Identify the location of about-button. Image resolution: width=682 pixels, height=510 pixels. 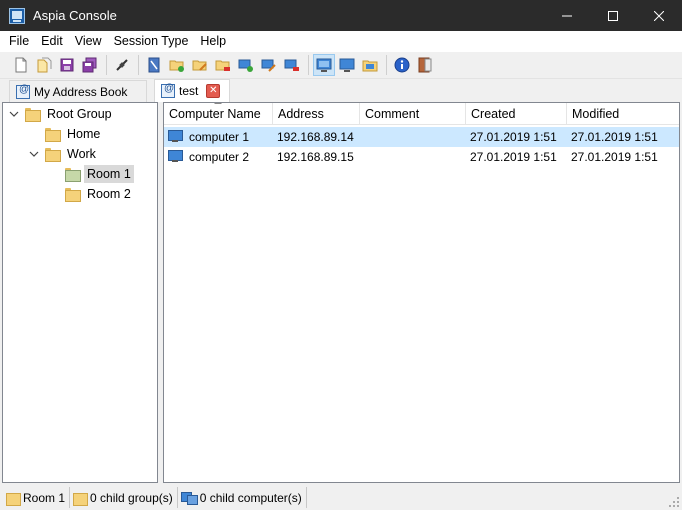
(402, 65).